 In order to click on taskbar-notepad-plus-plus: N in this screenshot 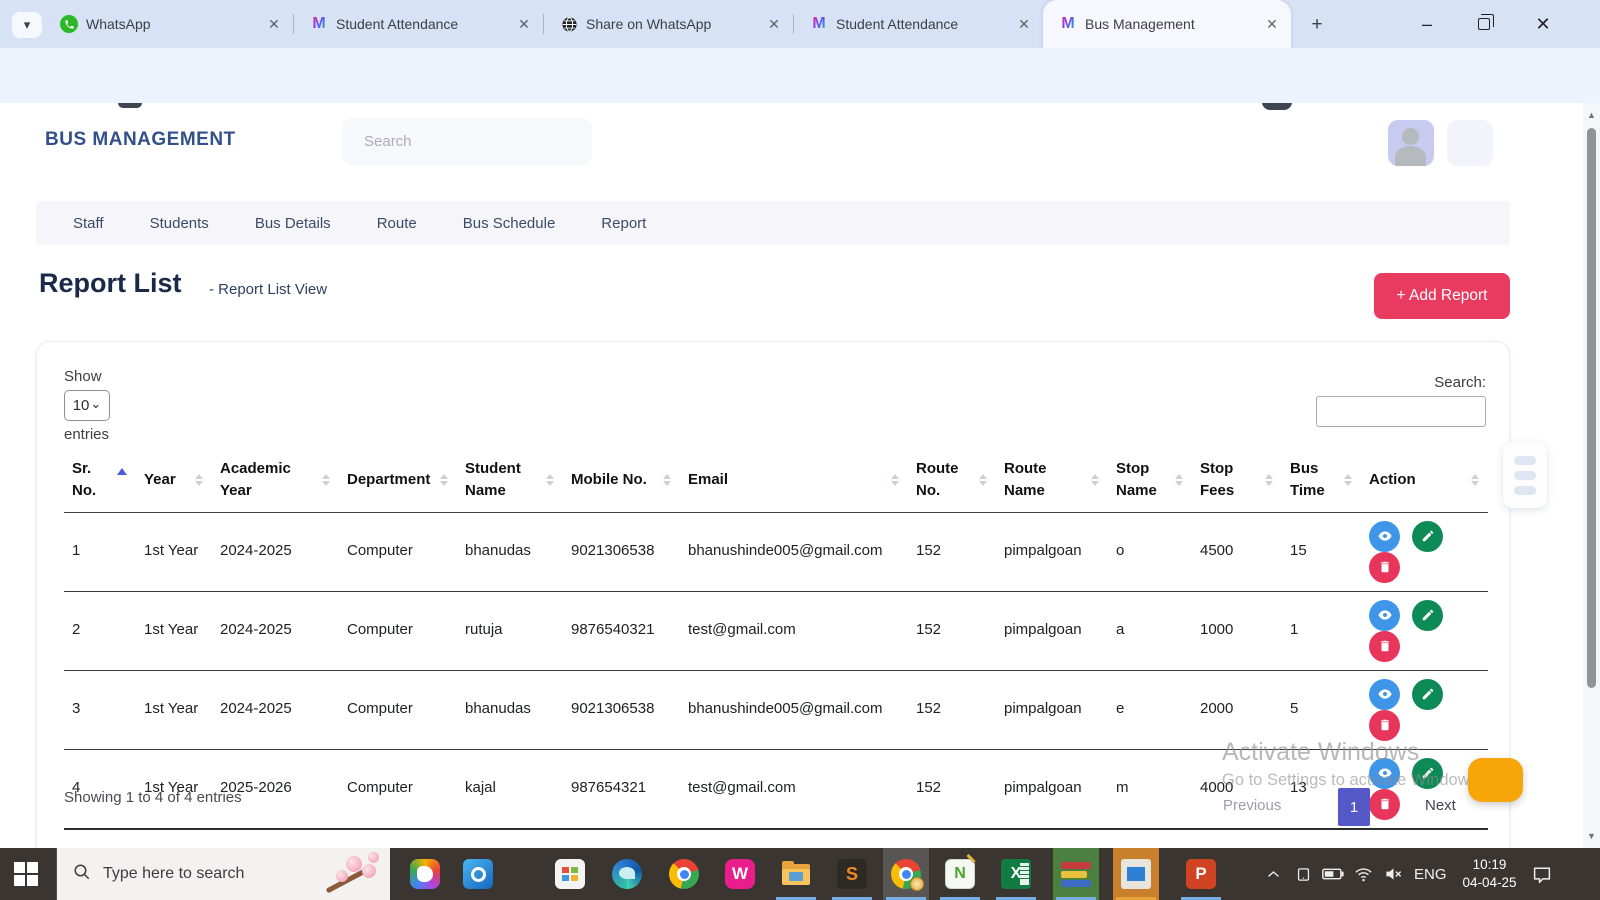, I will do `click(960, 874)`.